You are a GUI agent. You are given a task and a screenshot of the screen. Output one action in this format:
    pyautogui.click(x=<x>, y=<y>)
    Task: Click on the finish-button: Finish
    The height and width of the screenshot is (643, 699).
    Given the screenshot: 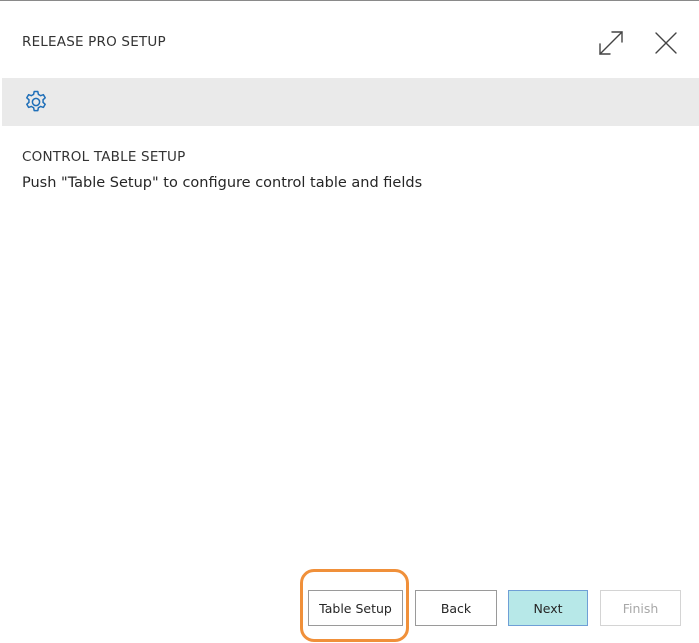 What is the action you would take?
    pyautogui.click(x=640, y=608)
    